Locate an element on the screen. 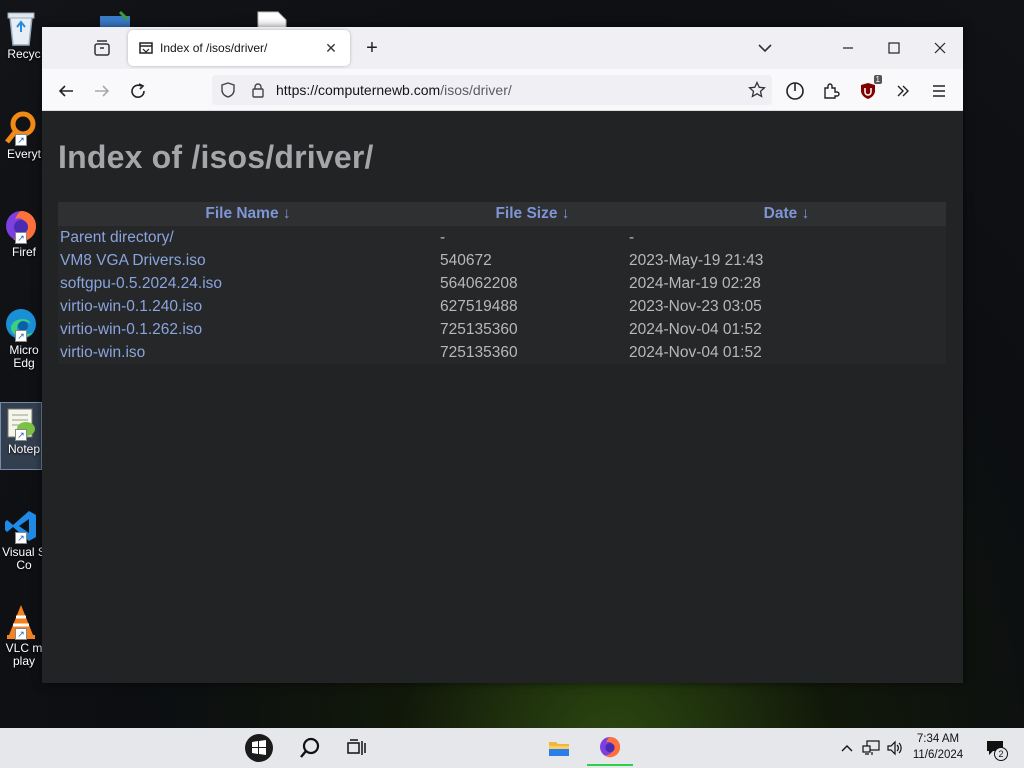  firefox-view-icon is located at coordinates (102, 48).